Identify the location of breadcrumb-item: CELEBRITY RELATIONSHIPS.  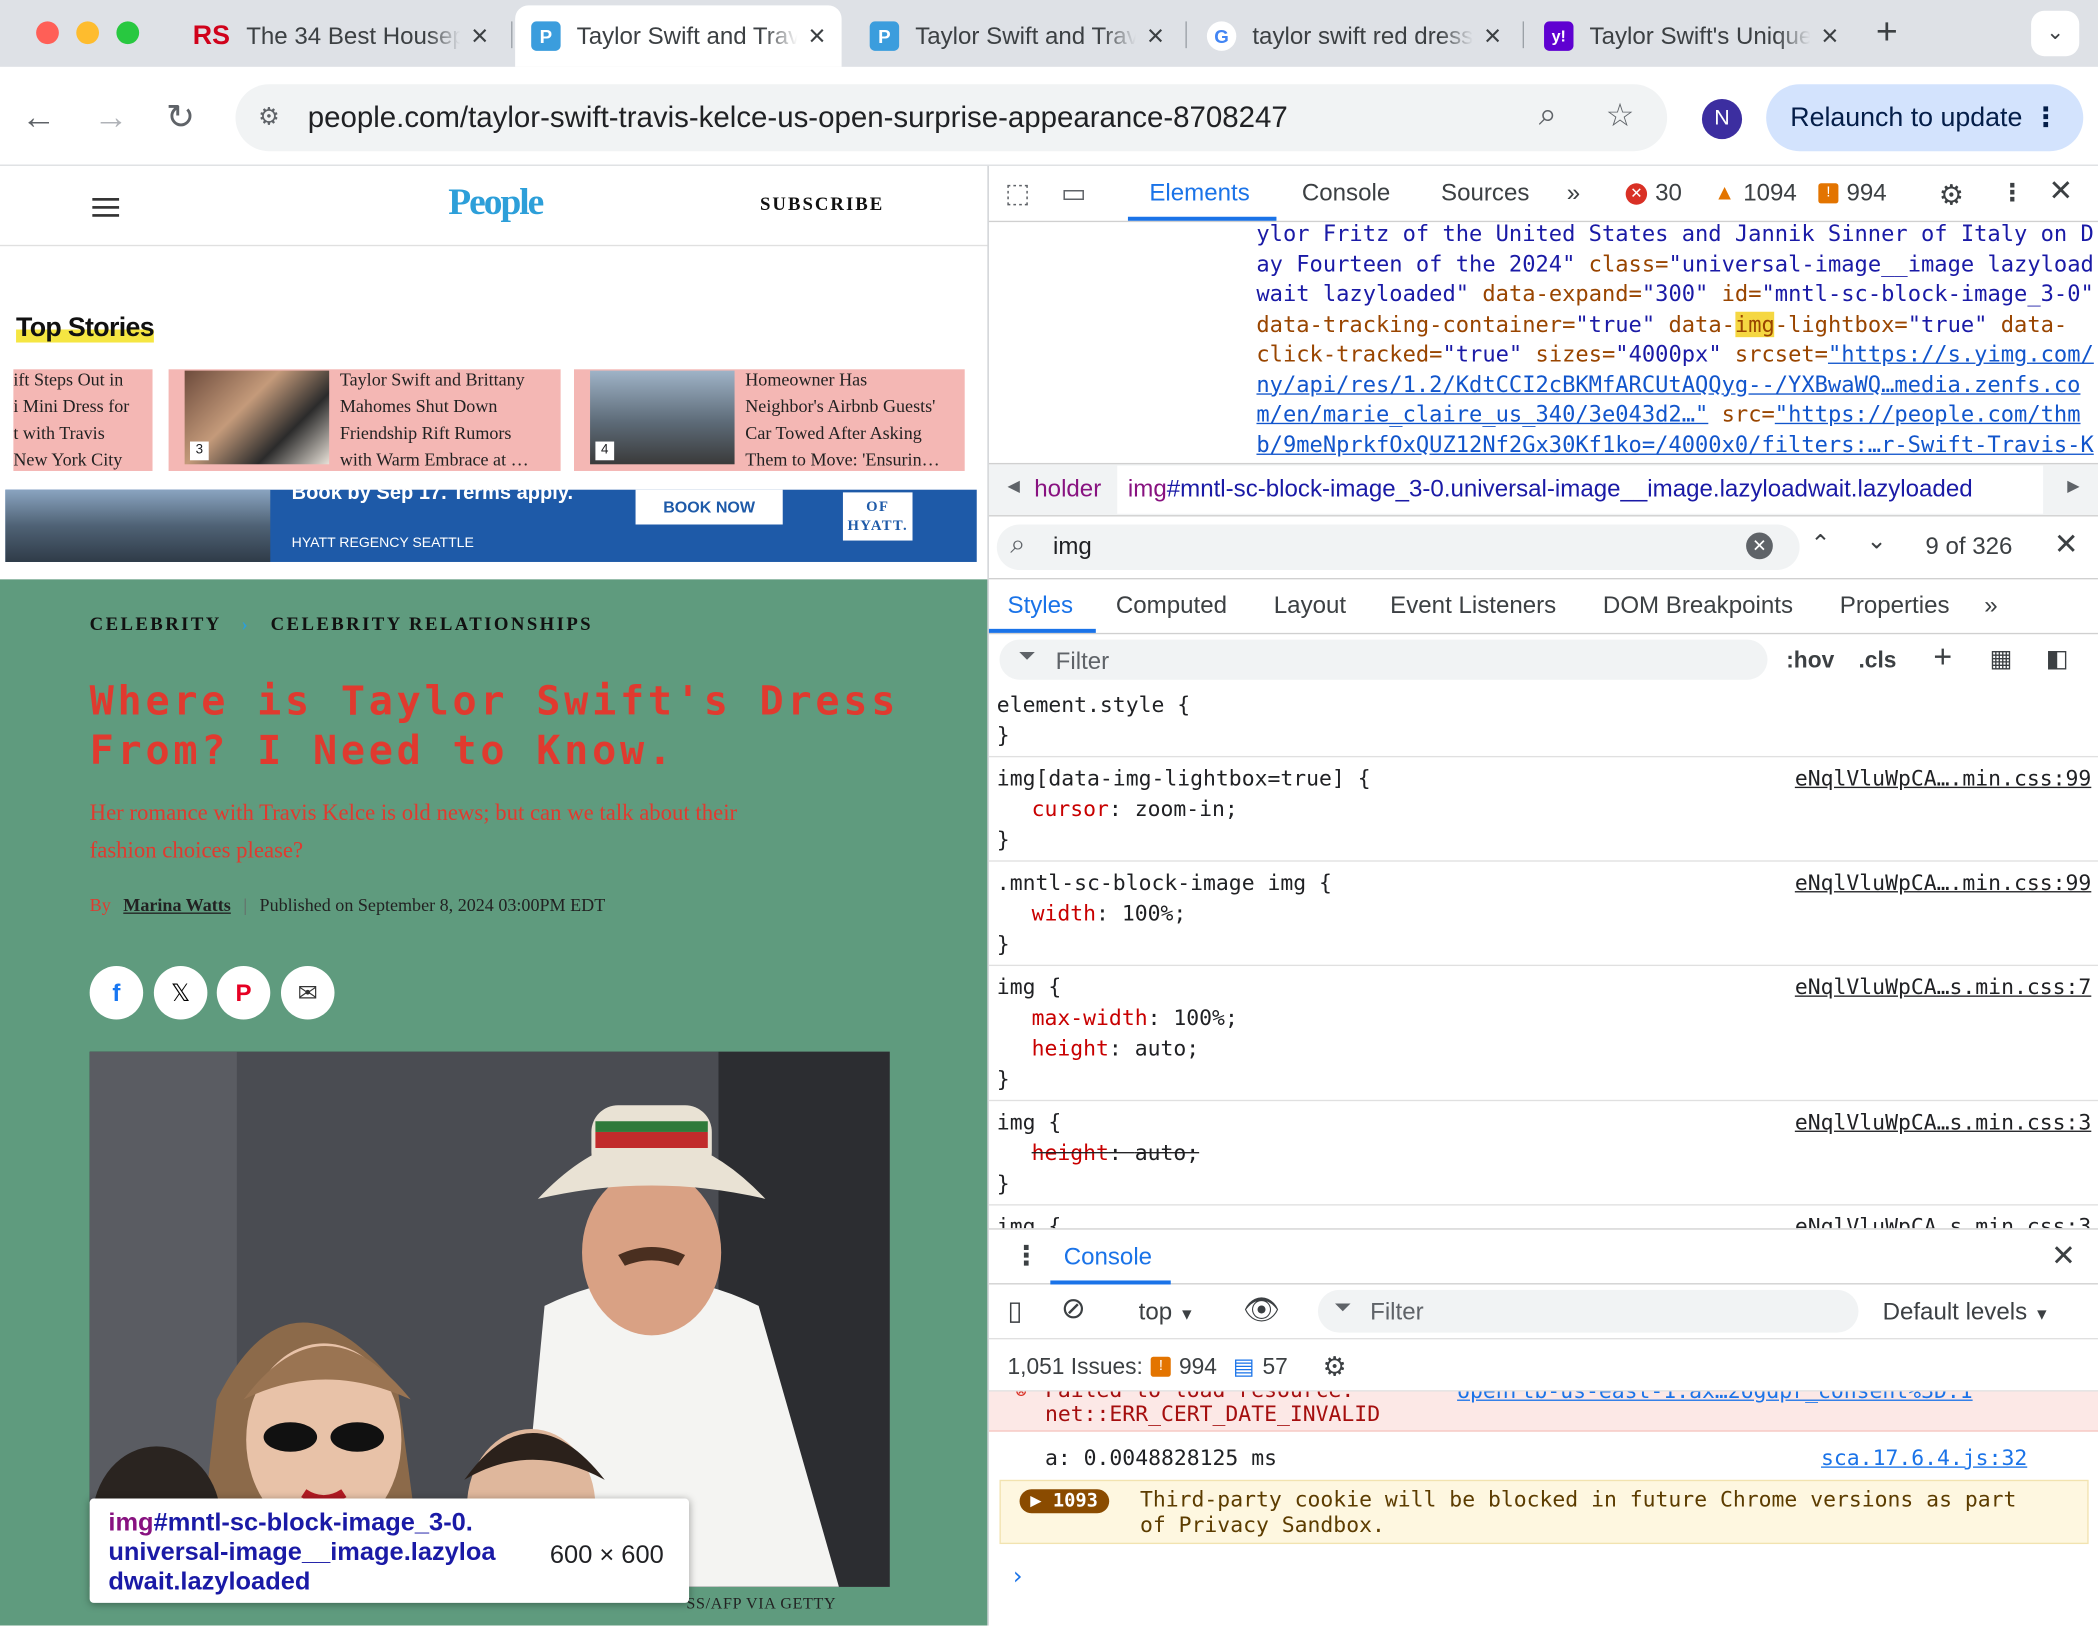
(432, 625).